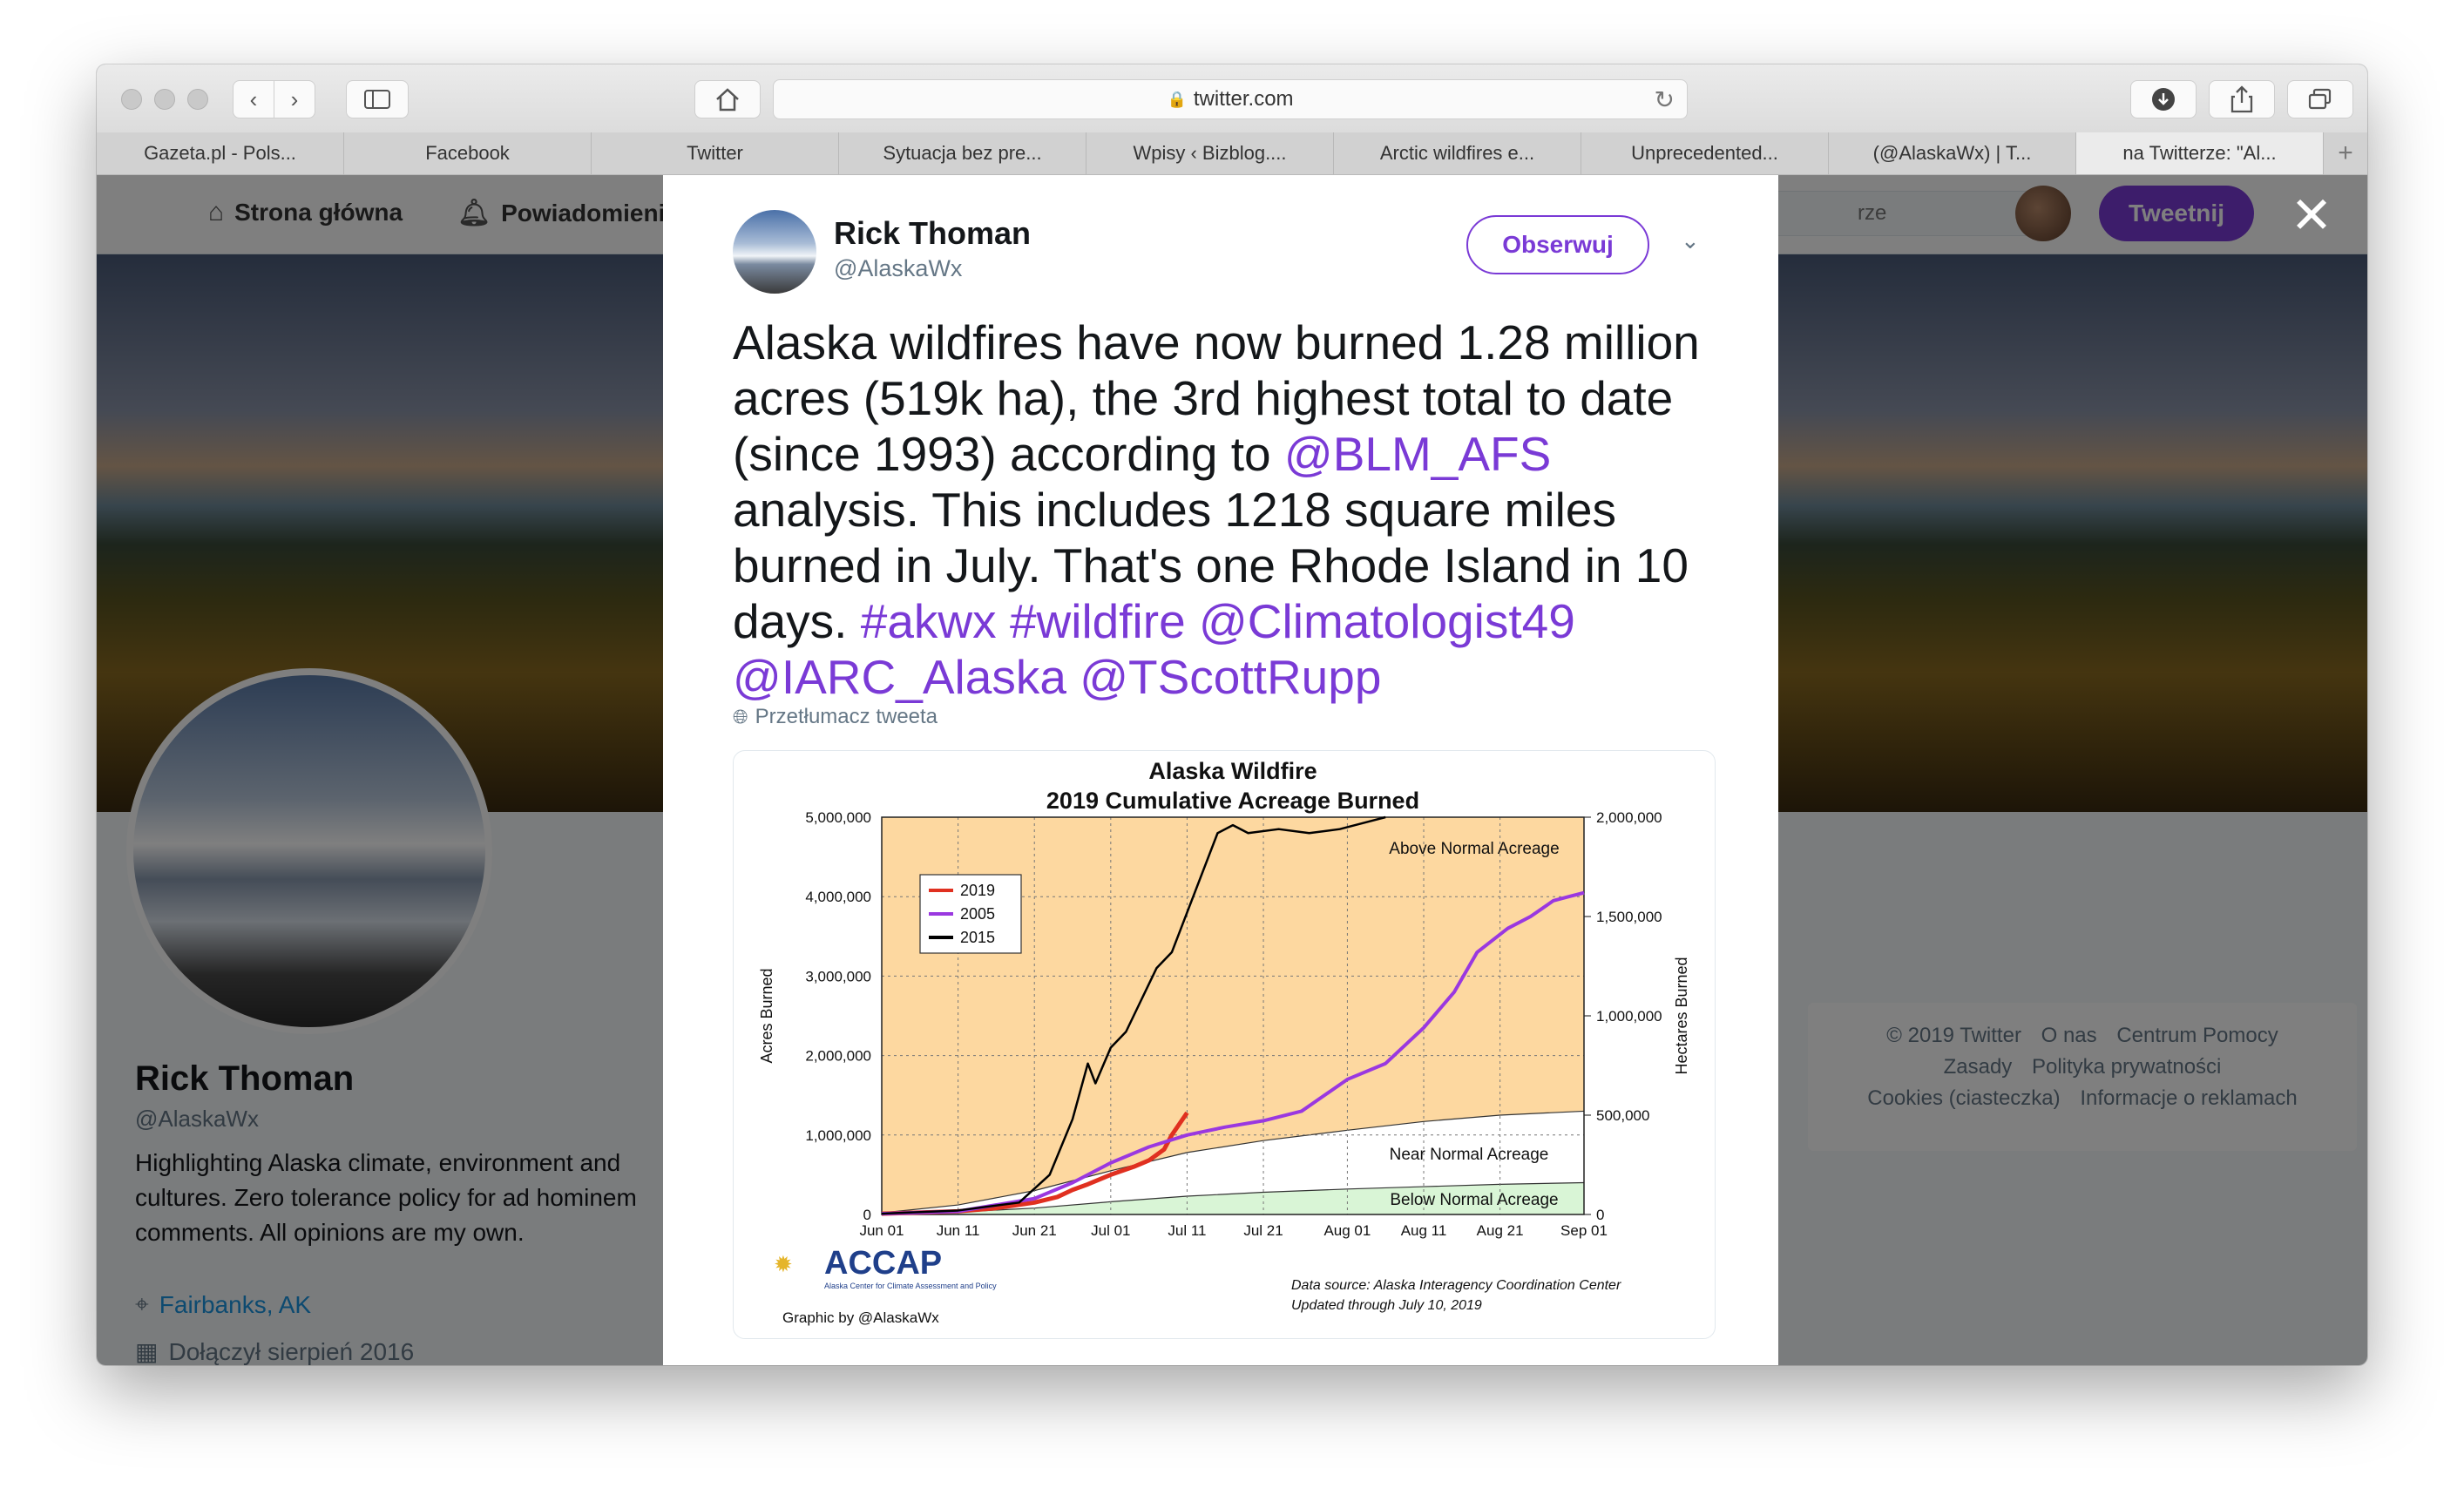 This screenshot has height=1495, width=2464. I want to click on downloads-button, so click(2163, 99).